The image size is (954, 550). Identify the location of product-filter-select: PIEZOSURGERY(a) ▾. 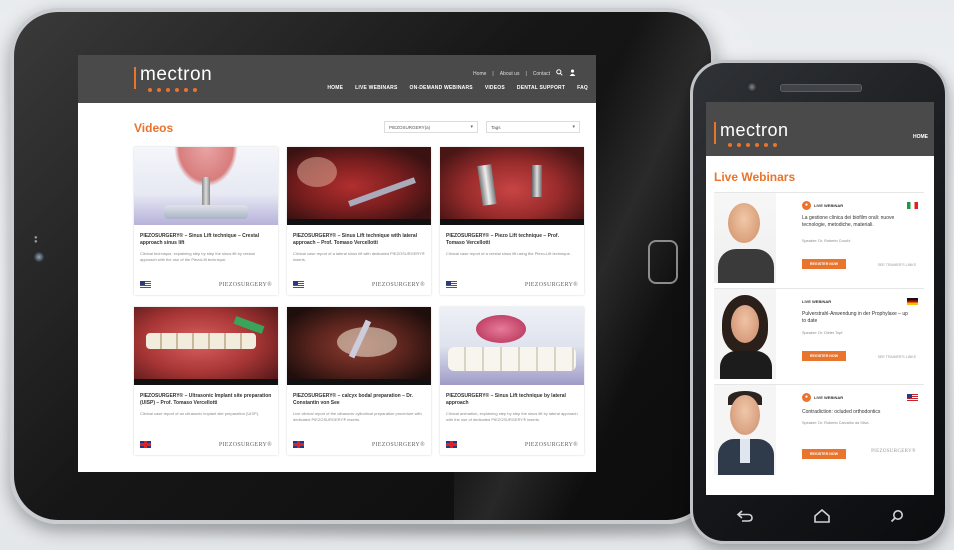
(431, 127).